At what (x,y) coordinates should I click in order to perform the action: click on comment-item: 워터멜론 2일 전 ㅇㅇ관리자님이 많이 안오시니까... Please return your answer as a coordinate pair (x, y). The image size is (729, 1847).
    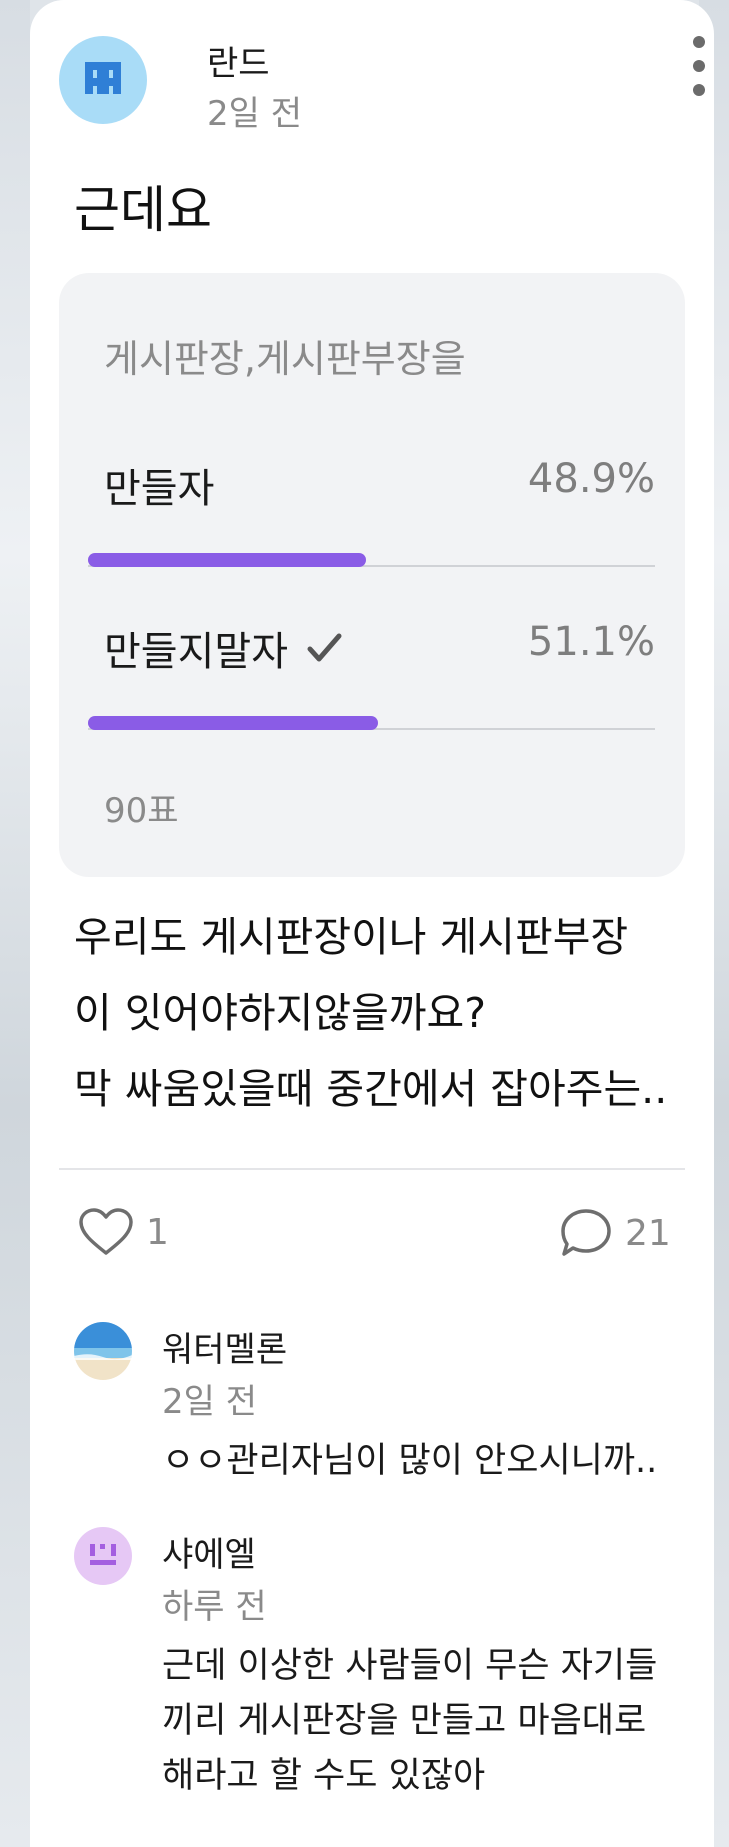
    Looking at the image, I should click on (374, 1401).